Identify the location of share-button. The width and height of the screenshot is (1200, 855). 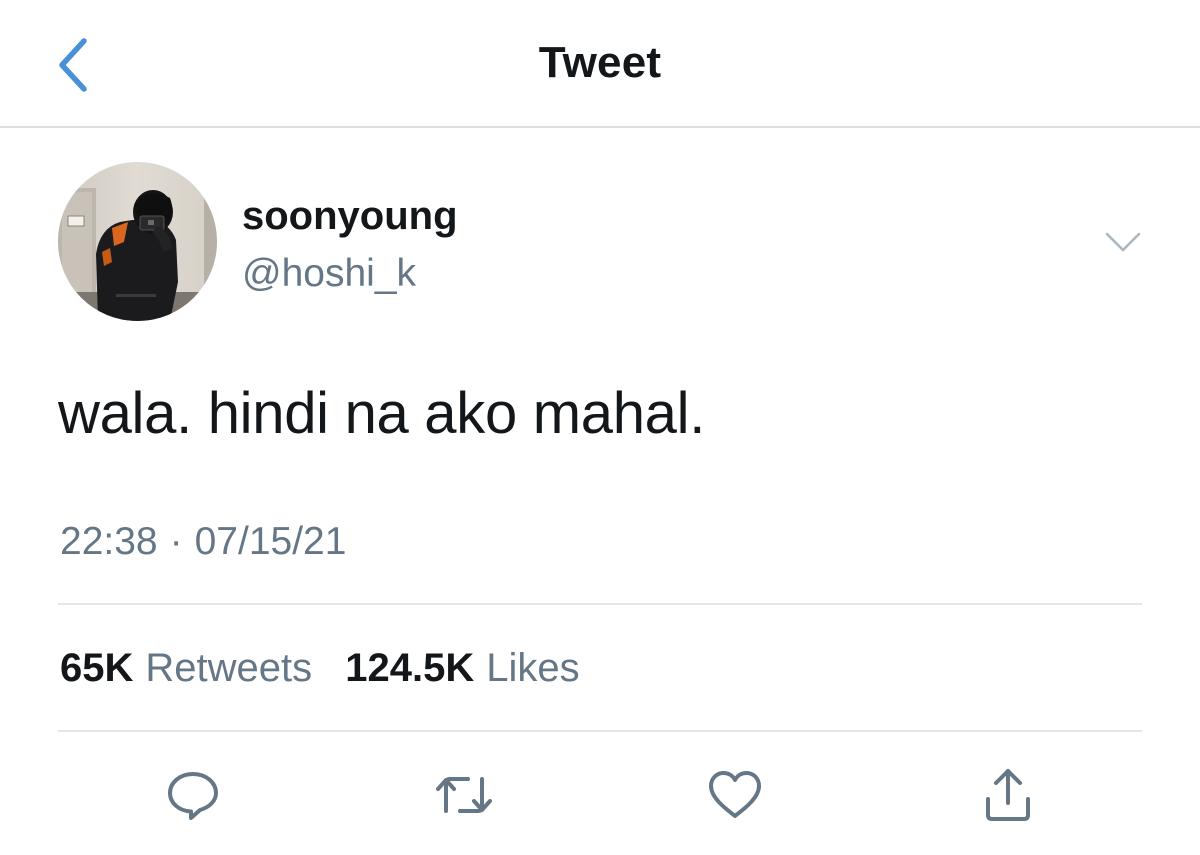
(1008, 795).